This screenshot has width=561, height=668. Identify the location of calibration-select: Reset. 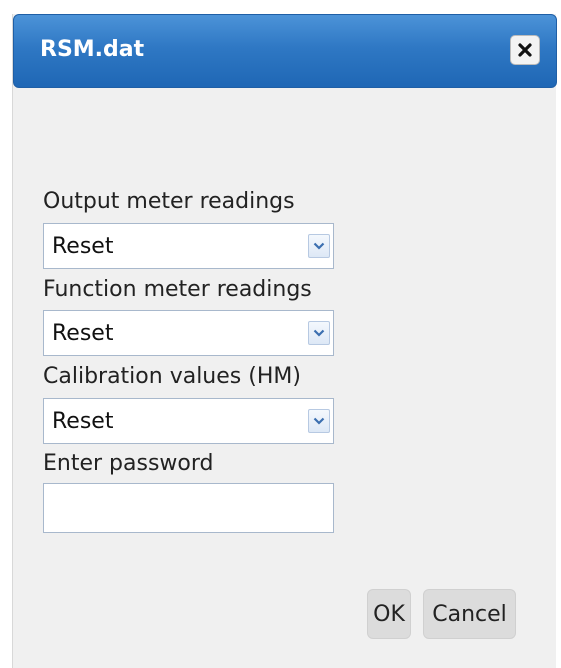
(188, 421).